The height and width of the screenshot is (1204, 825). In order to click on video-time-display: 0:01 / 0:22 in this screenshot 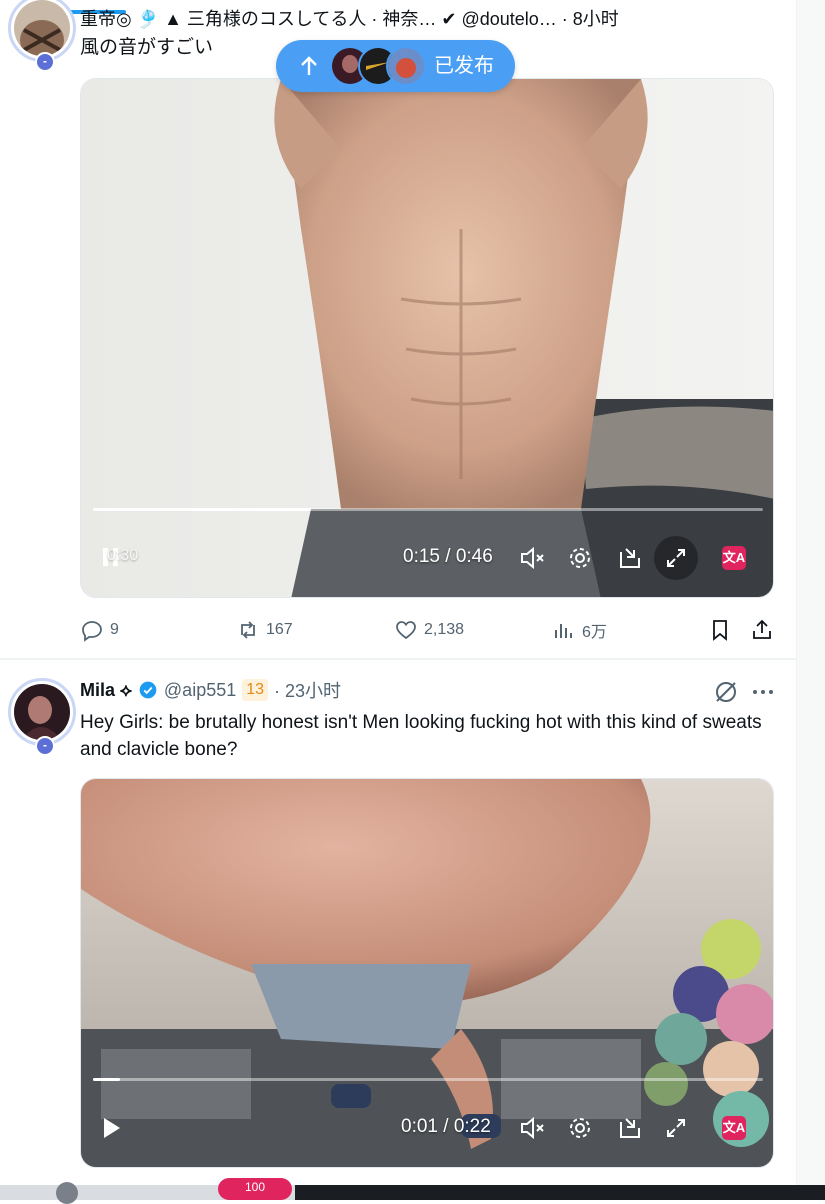, I will do `click(446, 1126)`.